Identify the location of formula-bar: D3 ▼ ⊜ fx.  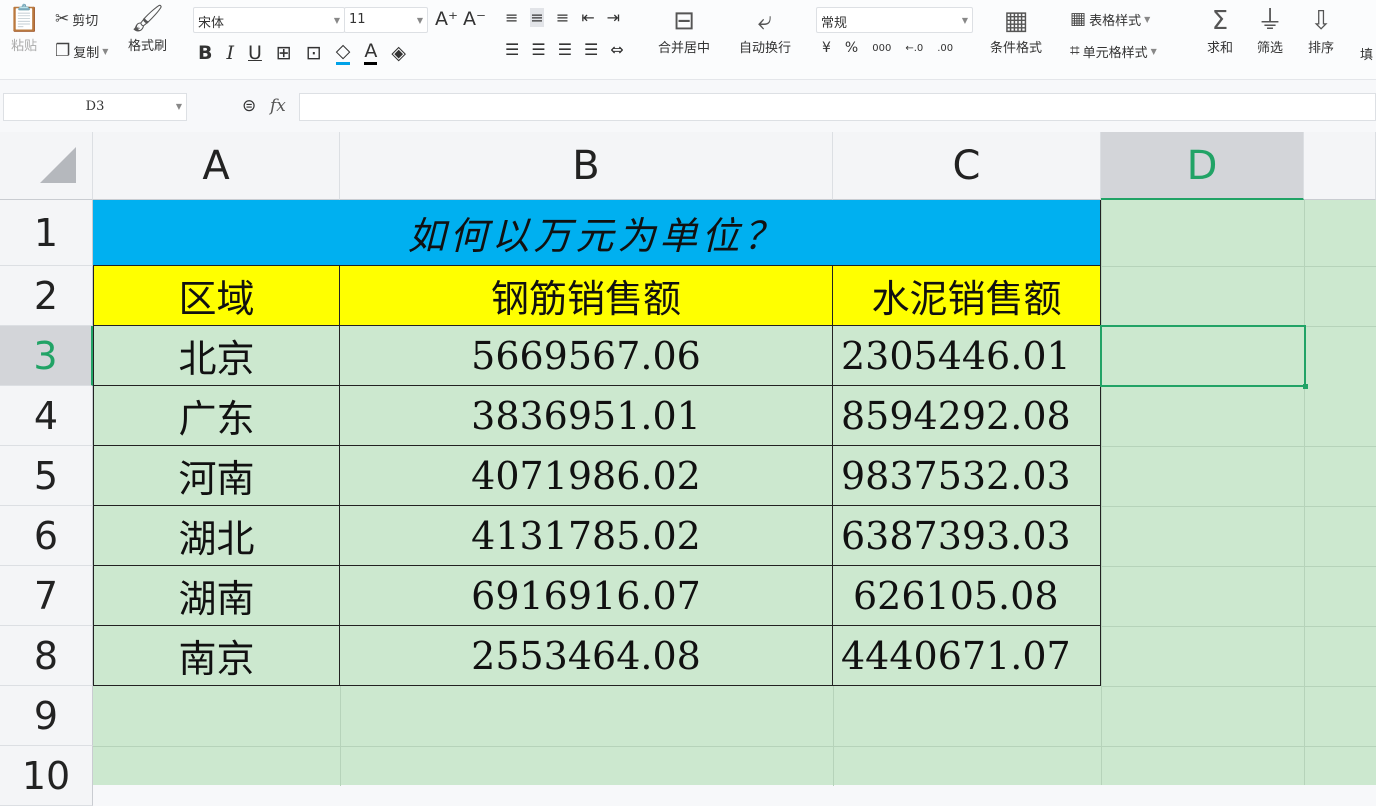
(688, 108).